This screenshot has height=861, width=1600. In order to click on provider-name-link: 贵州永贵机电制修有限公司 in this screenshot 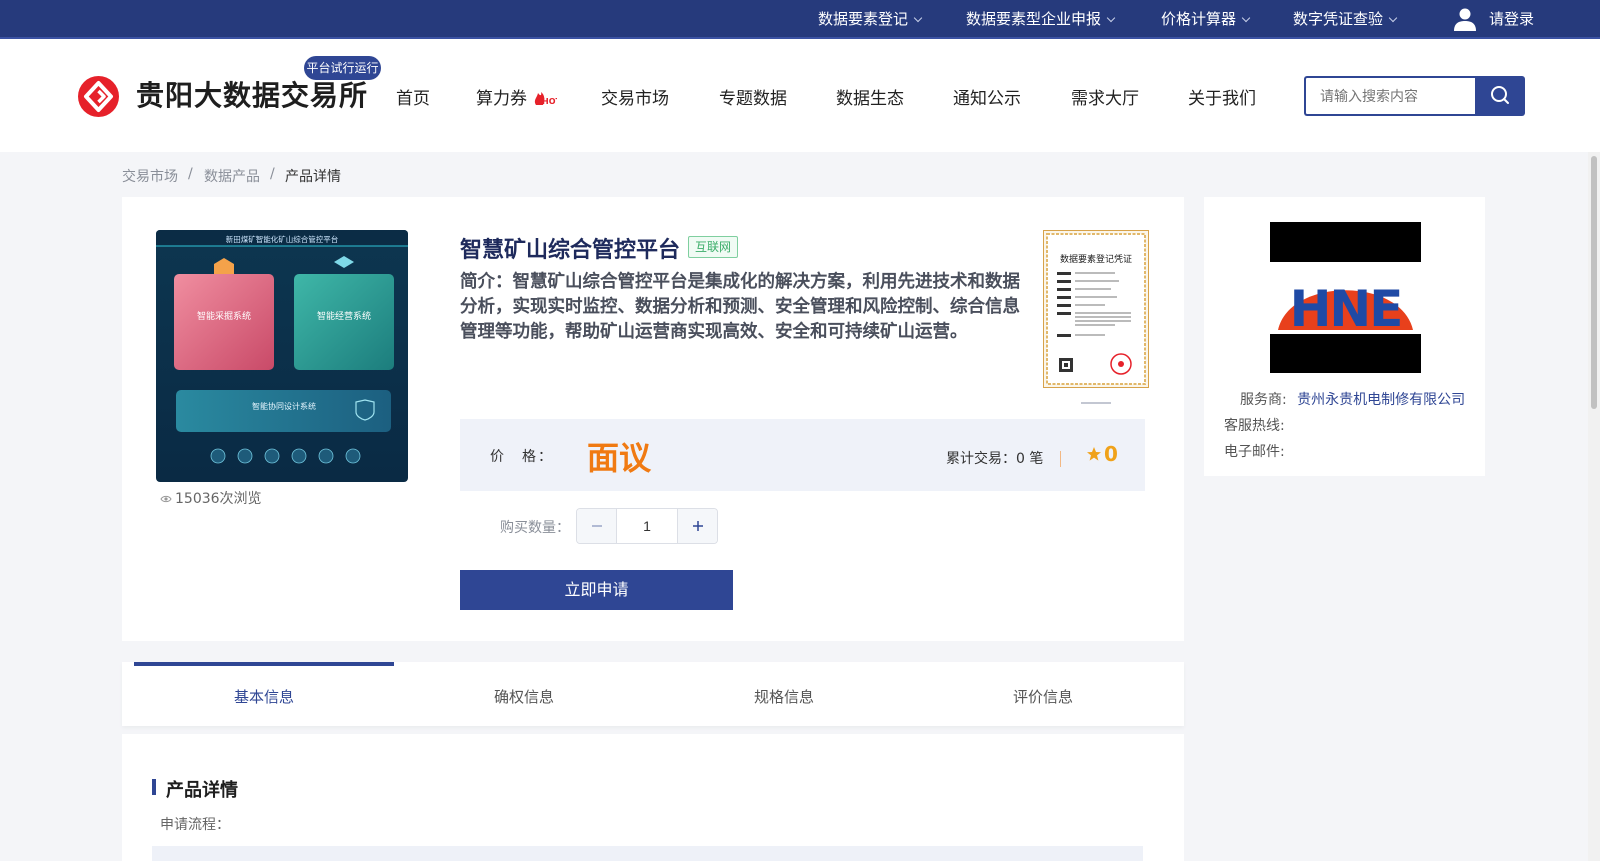, I will do `click(1381, 400)`.